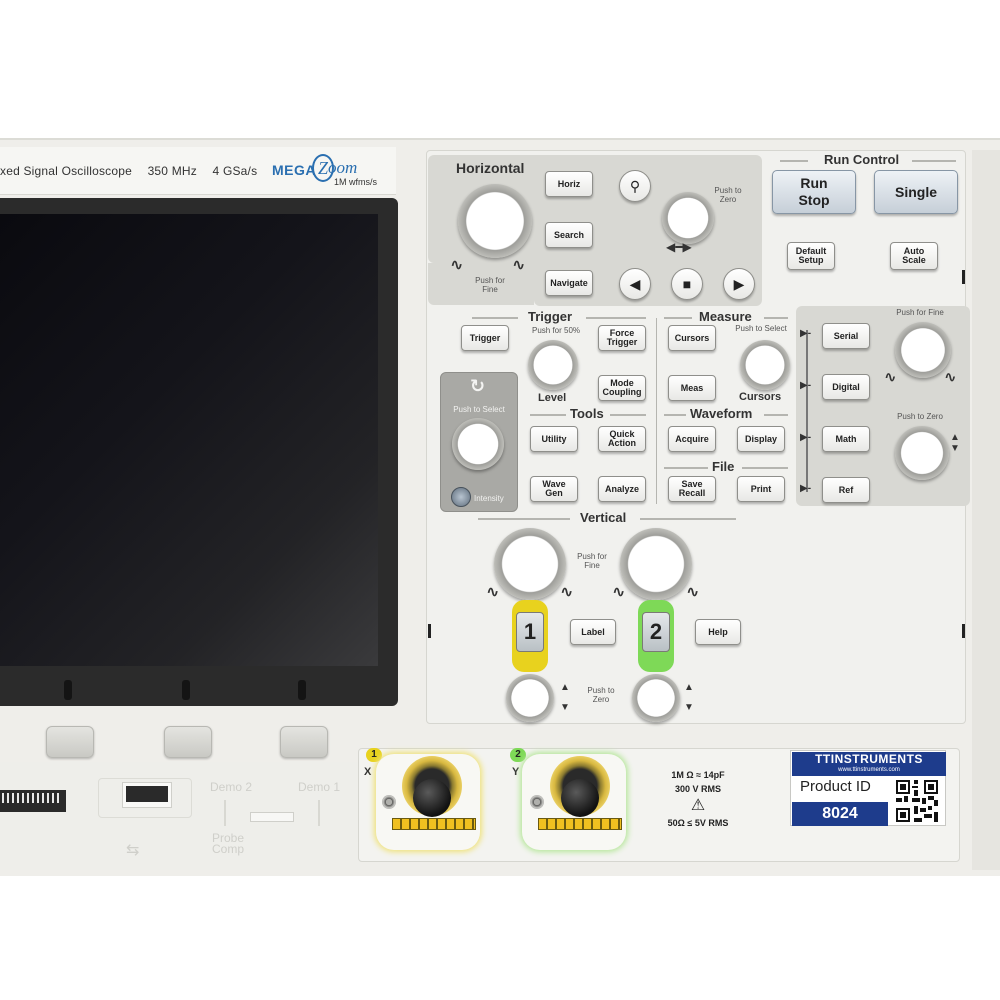 This screenshot has height=1000, width=1000. I want to click on screw, so click(389, 802).